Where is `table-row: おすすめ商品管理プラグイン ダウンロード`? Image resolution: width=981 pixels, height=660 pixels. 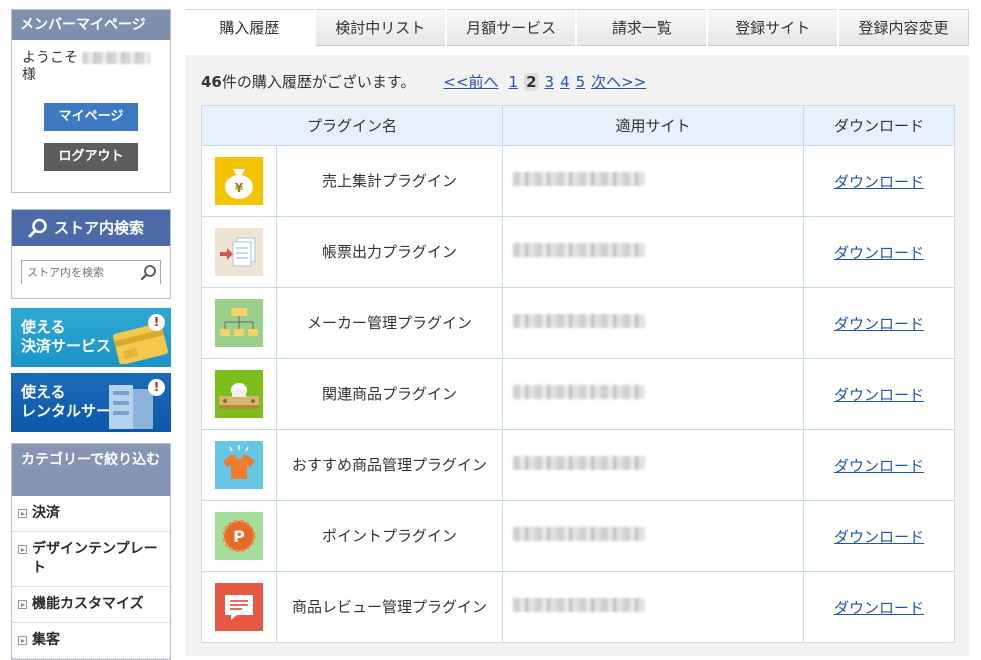 table-row: おすすめ商品管理プラグイン ダウンロード is located at coordinates (578, 465).